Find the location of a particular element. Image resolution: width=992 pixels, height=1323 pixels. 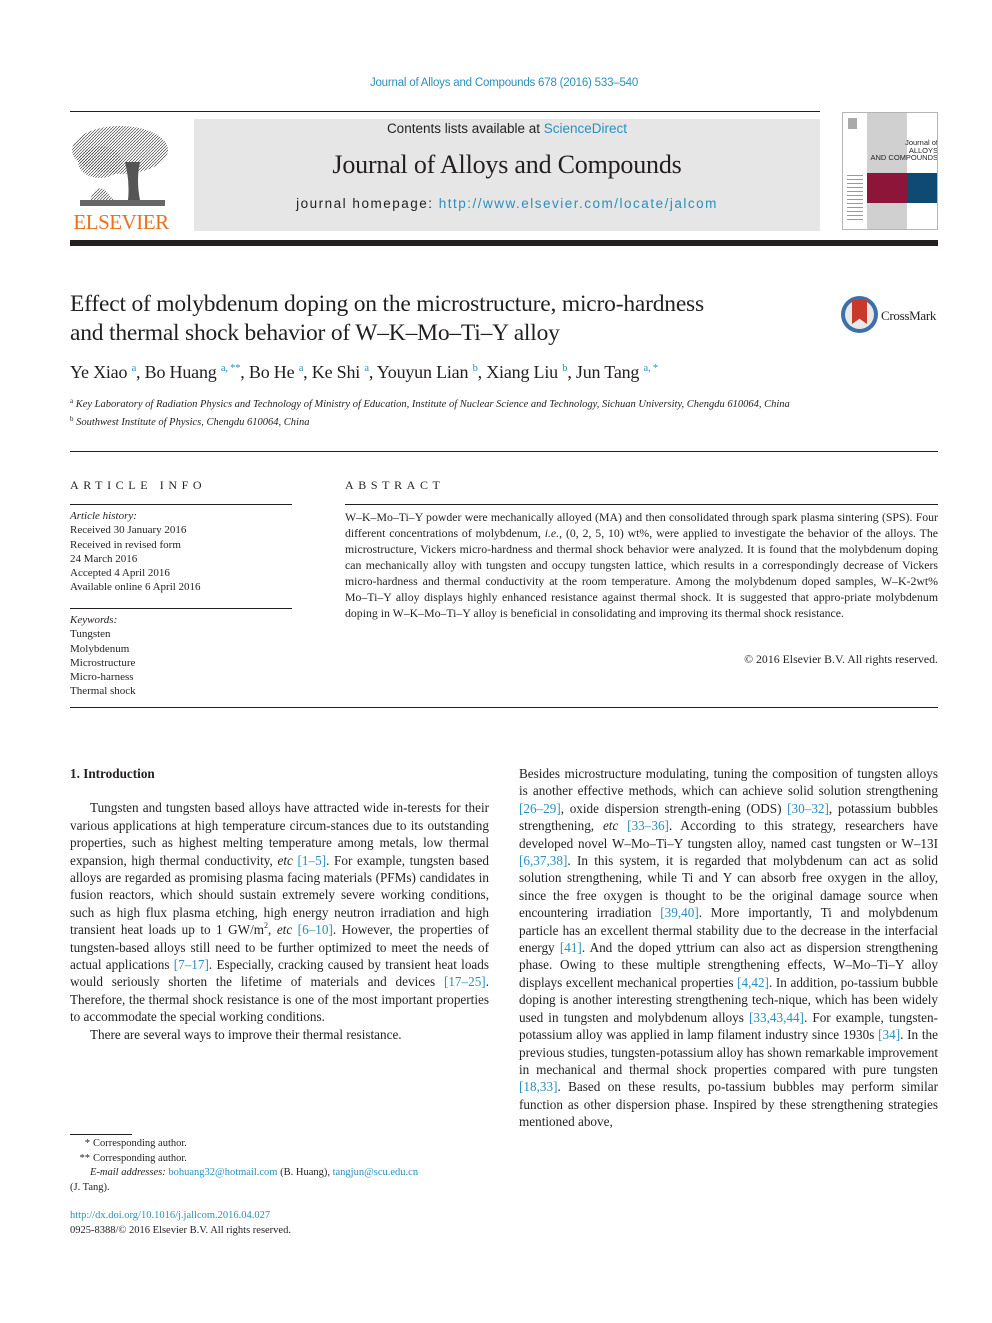

citation-link: [7–17] is located at coordinates (191, 964).